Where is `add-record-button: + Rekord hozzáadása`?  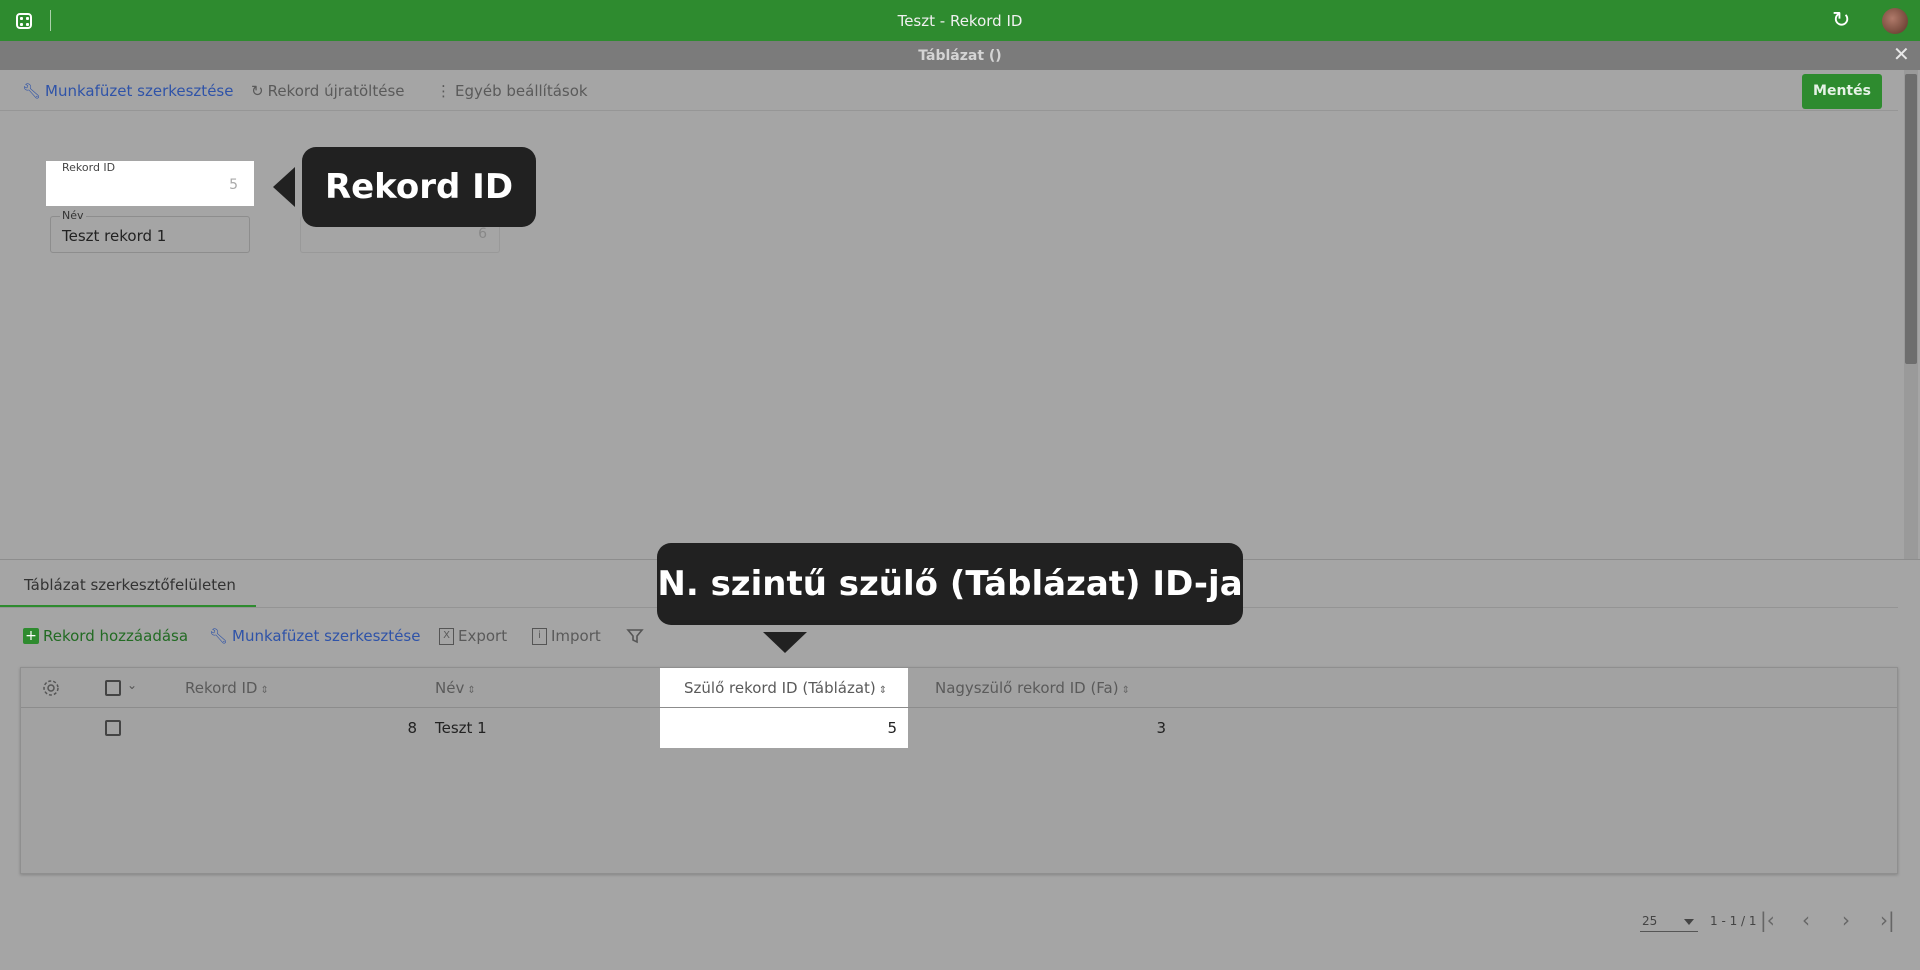 add-record-button: + Rekord hozzáadása is located at coordinates (105, 636).